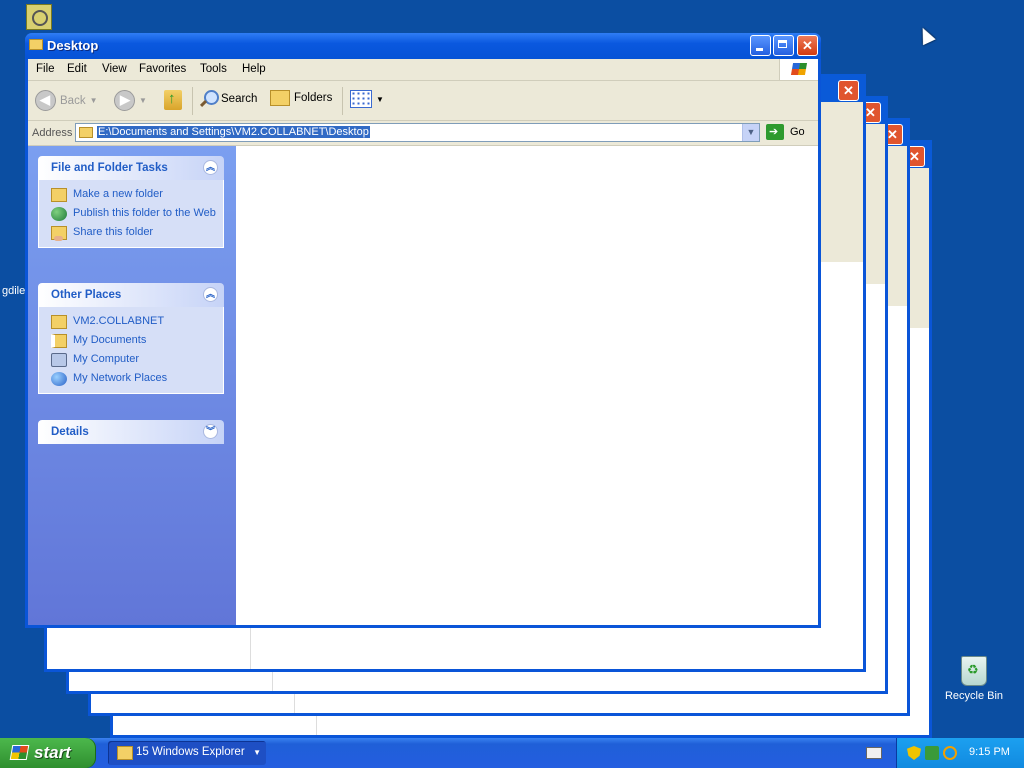 The width and height of the screenshot is (1024, 768). What do you see at coordinates (144, 213) in the screenshot?
I see `task-label: Publish this folder to the Web` at bounding box center [144, 213].